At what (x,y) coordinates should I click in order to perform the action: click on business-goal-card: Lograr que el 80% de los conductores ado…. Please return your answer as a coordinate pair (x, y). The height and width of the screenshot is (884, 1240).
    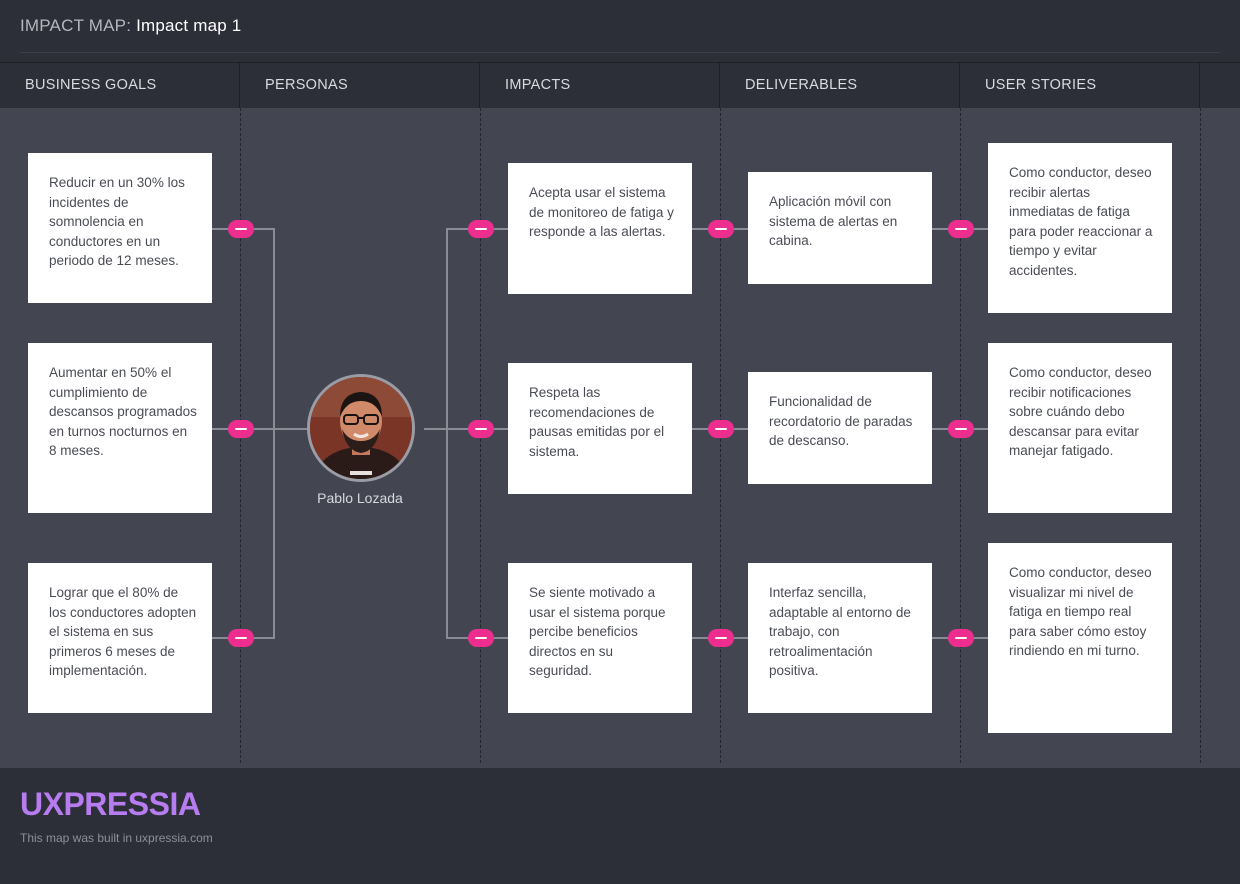
    Looking at the image, I should click on (120, 638).